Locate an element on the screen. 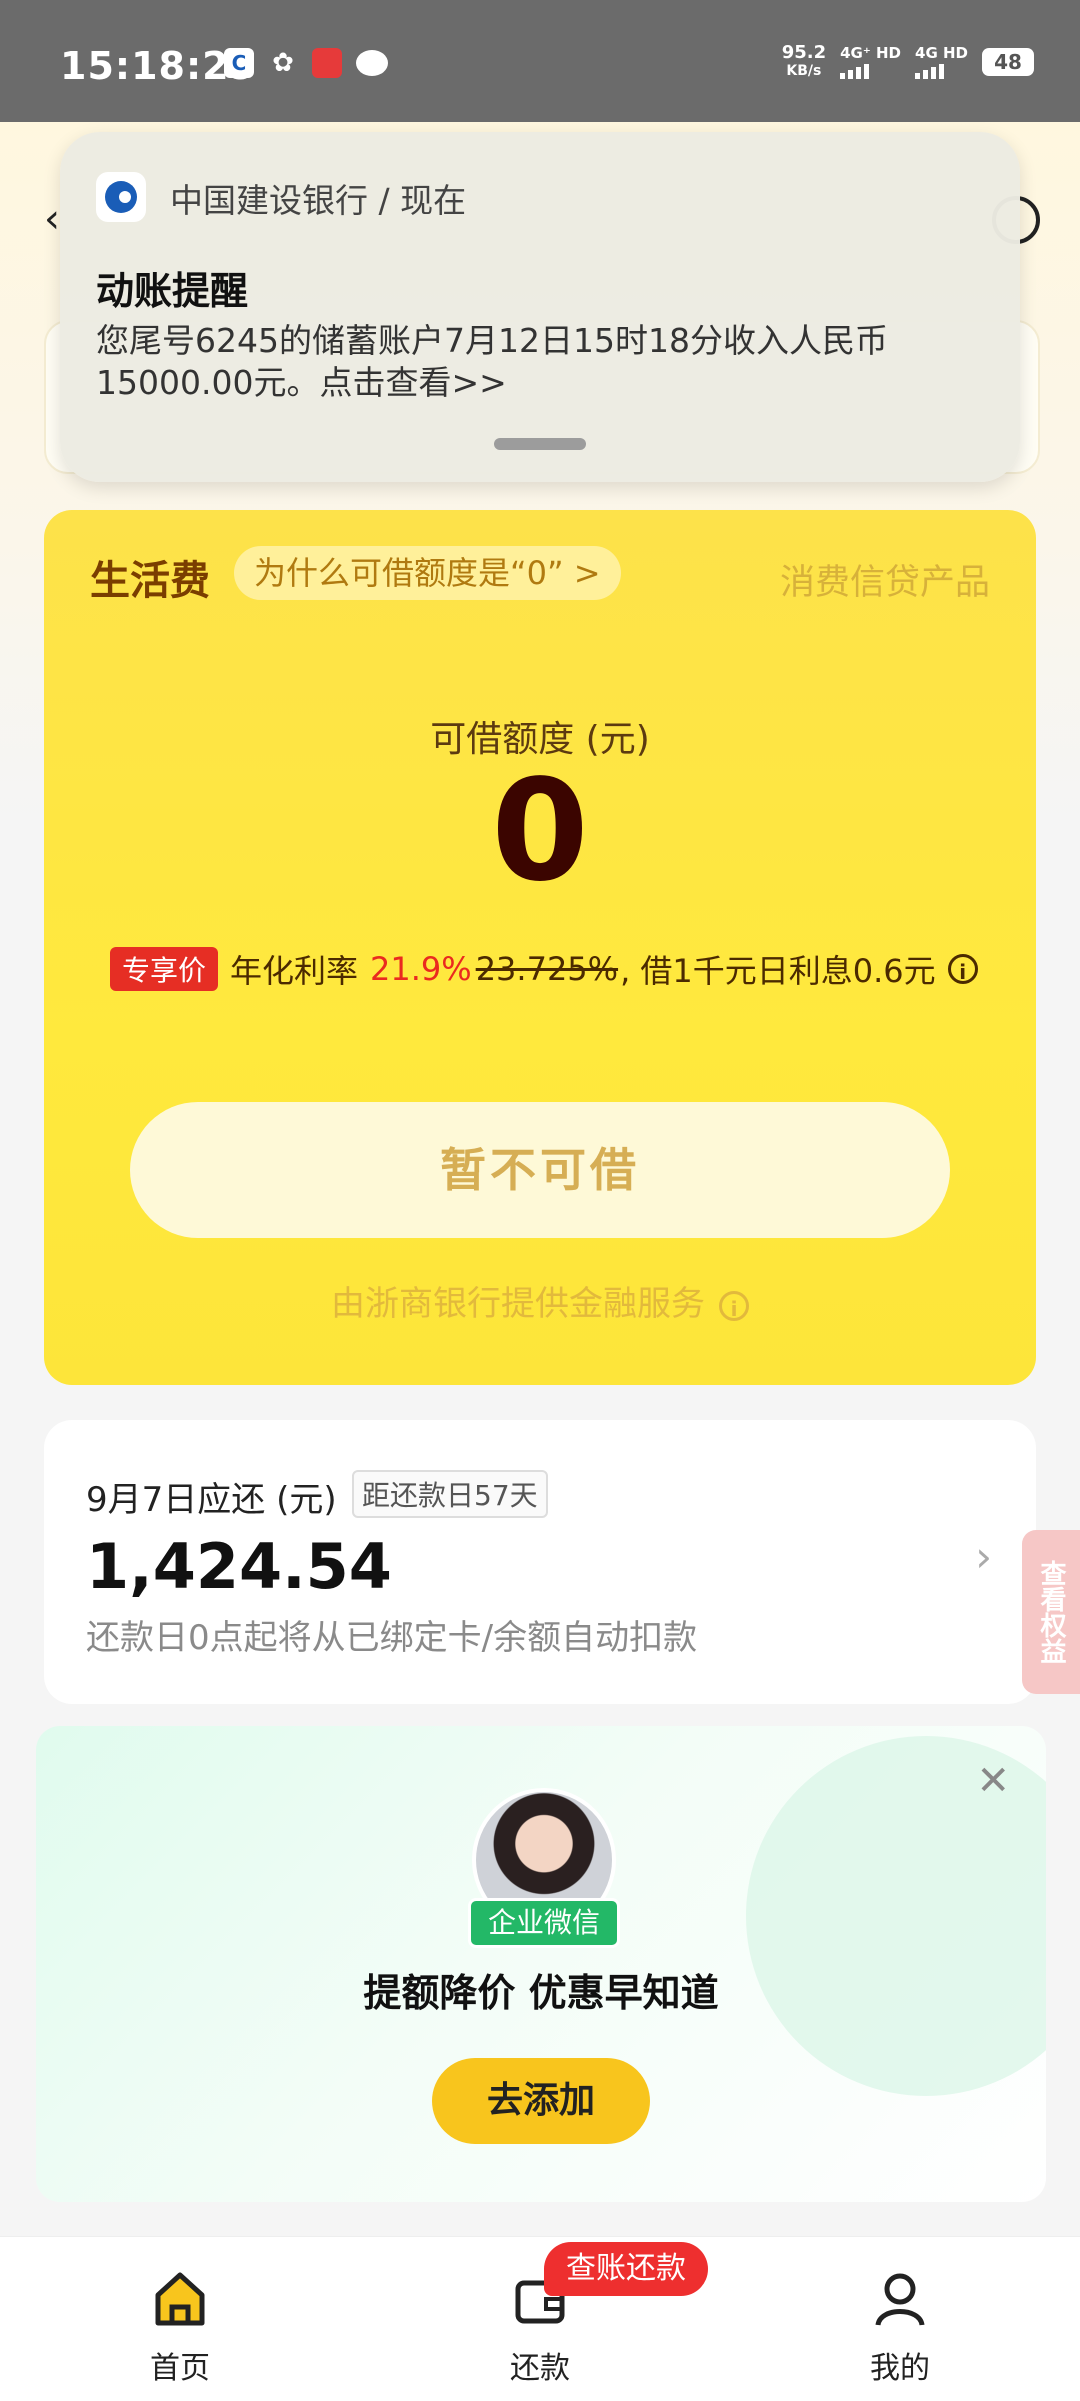 Image resolution: width=1080 pixels, height=2401 pixels. repayment-amount: 1,424.54 is located at coordinates (239, 1566).